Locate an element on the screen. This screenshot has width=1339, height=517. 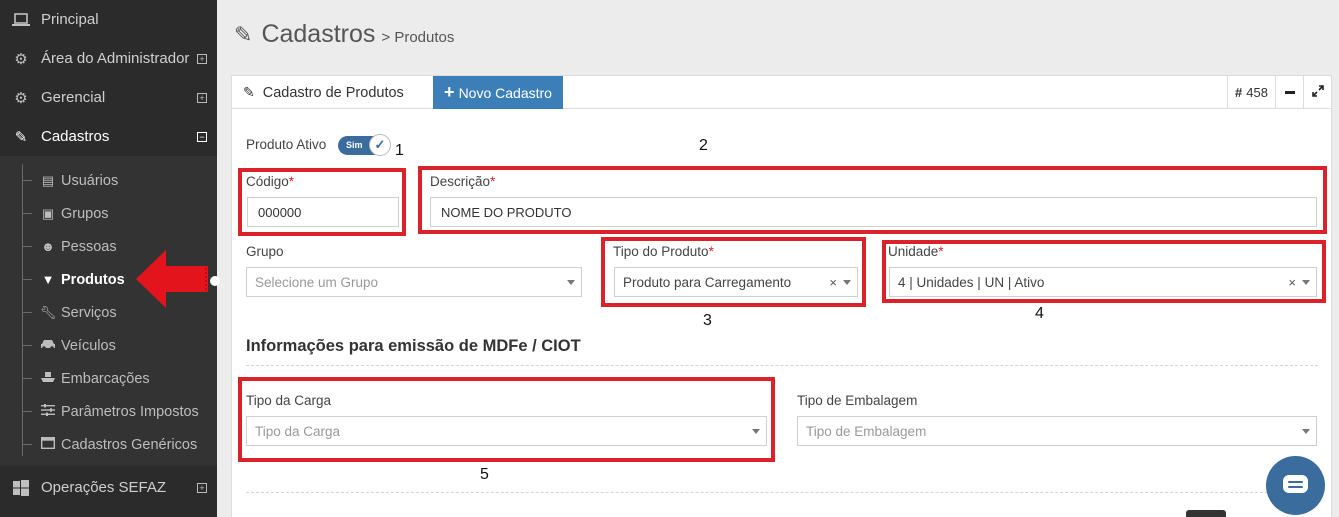
sidebar-item-gerencial: ⚙ Gerencial + is located at coordinates (108, 97).